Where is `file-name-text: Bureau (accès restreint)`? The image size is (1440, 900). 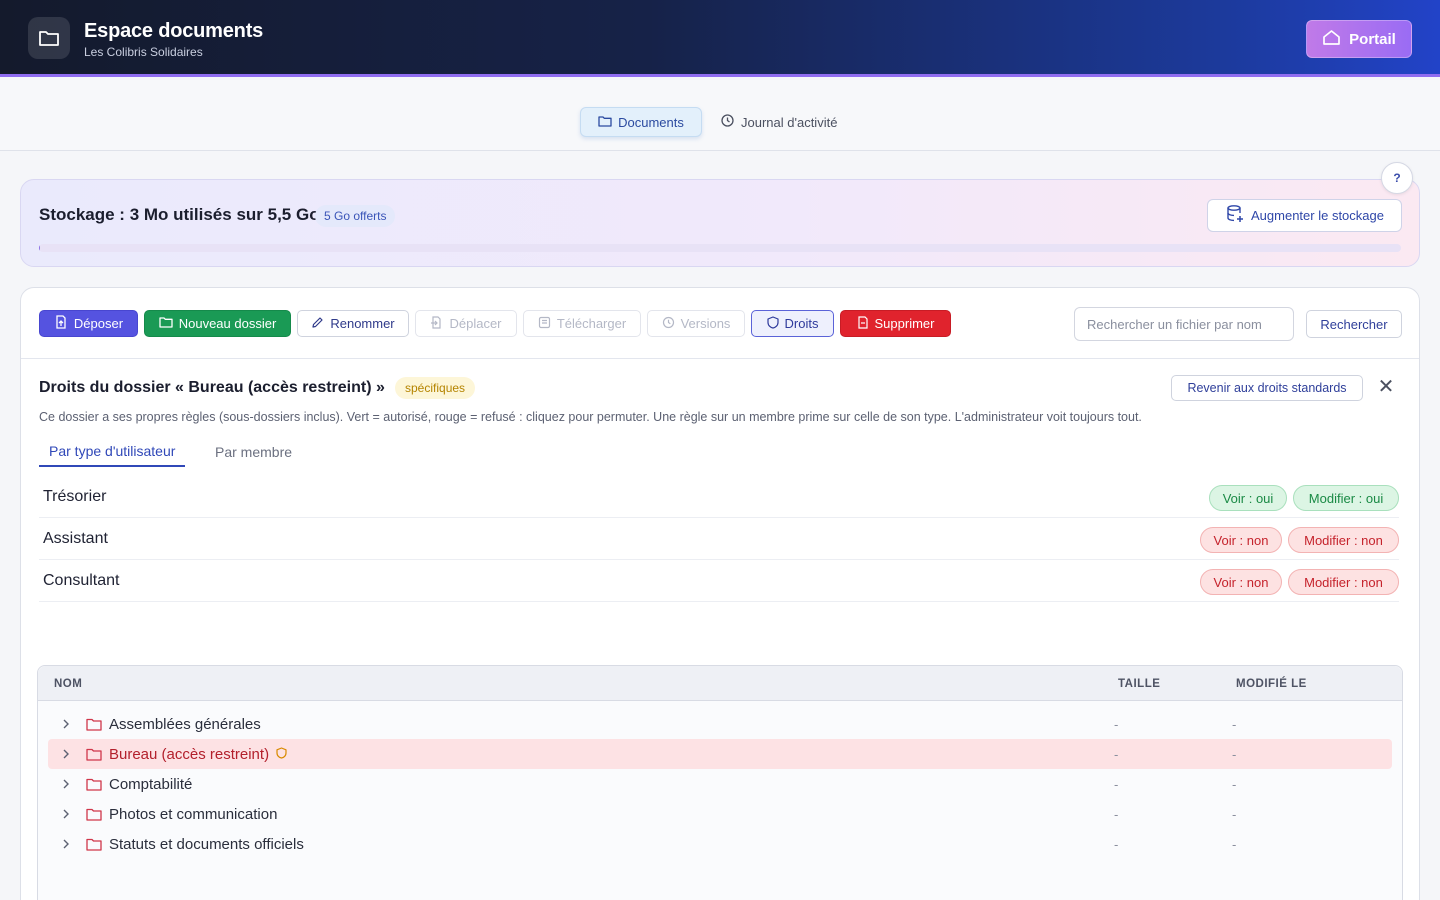
file-name-text: Bureau (accès restreint) is located at coordinates (189, 754).